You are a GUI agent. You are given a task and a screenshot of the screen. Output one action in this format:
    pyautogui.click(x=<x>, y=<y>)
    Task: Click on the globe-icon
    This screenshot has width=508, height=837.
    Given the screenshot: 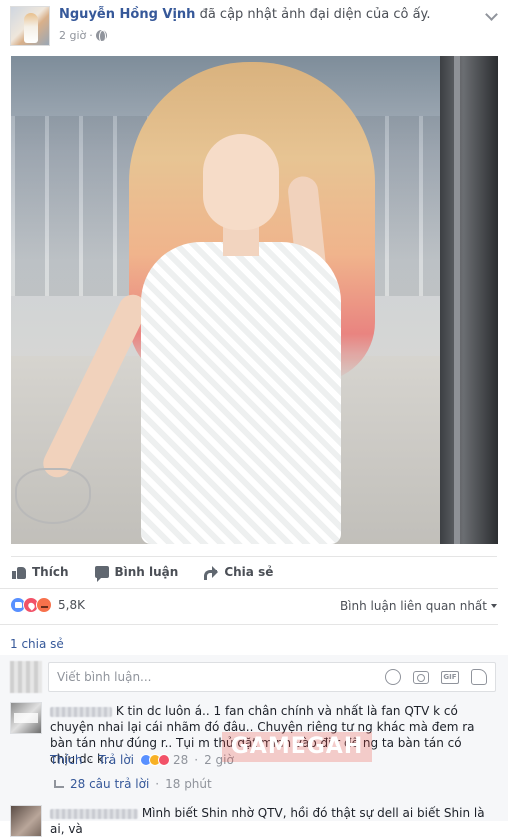 What is the action you would take?
    pyautogui.click(x=101, y=36)
    